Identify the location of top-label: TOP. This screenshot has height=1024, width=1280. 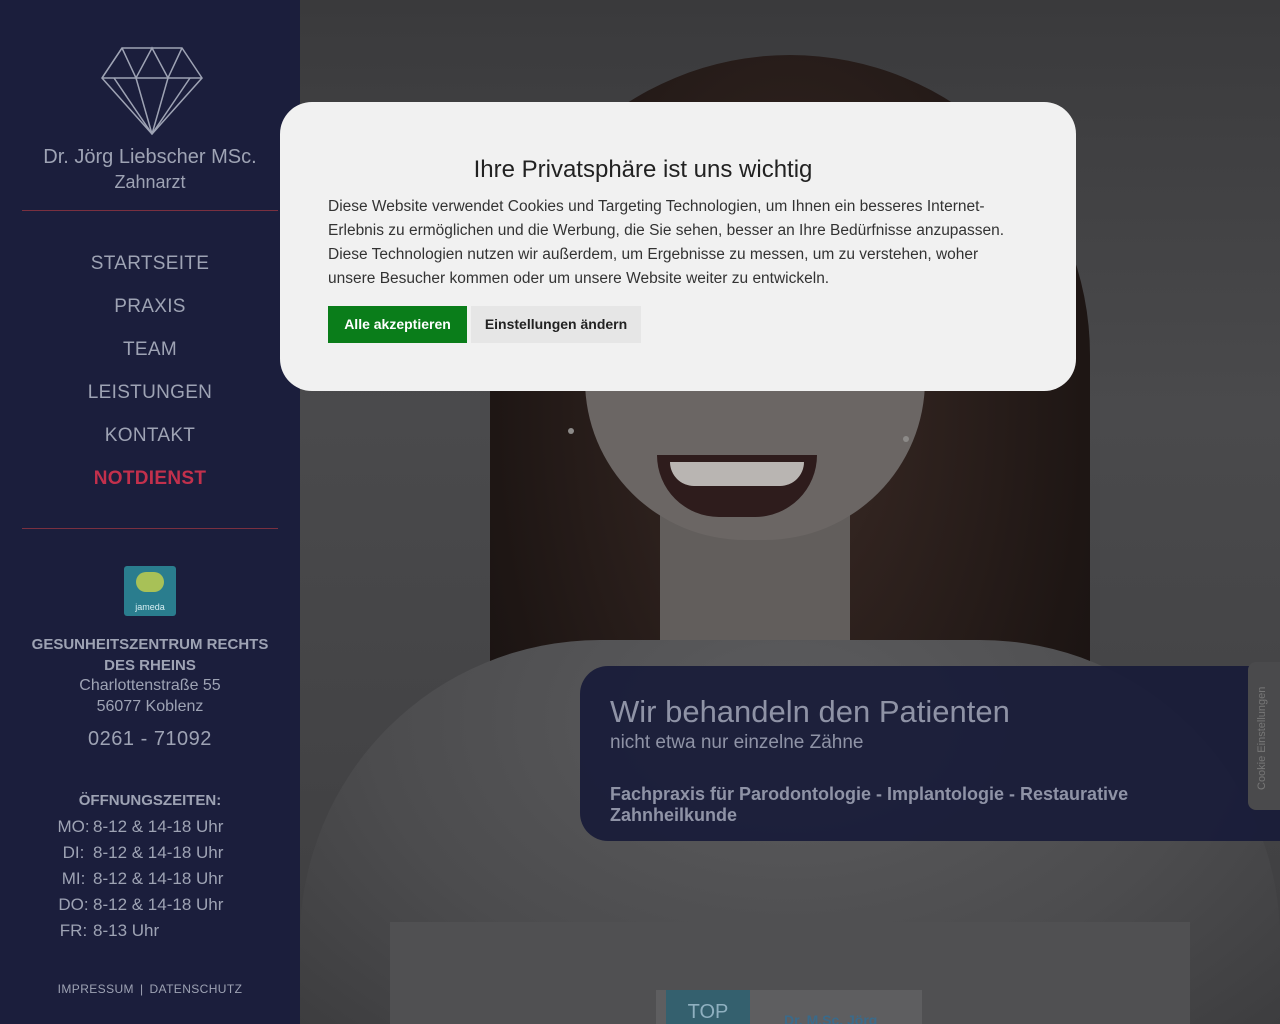
(708, 1007).